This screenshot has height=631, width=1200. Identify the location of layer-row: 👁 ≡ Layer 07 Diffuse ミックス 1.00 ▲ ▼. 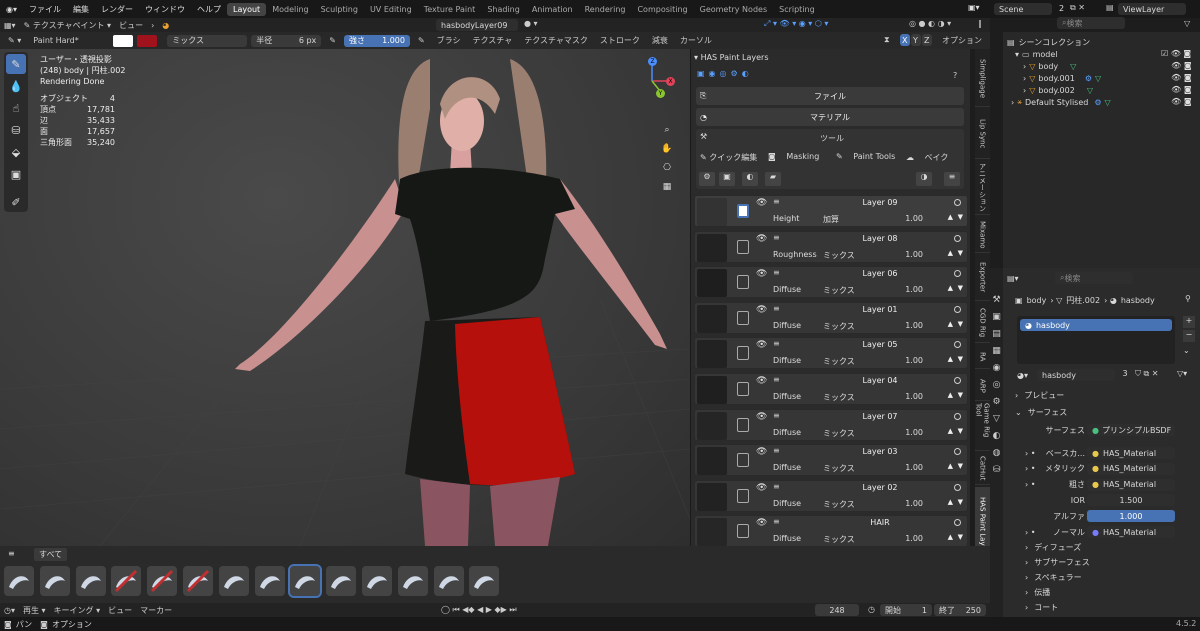
(831, 424).